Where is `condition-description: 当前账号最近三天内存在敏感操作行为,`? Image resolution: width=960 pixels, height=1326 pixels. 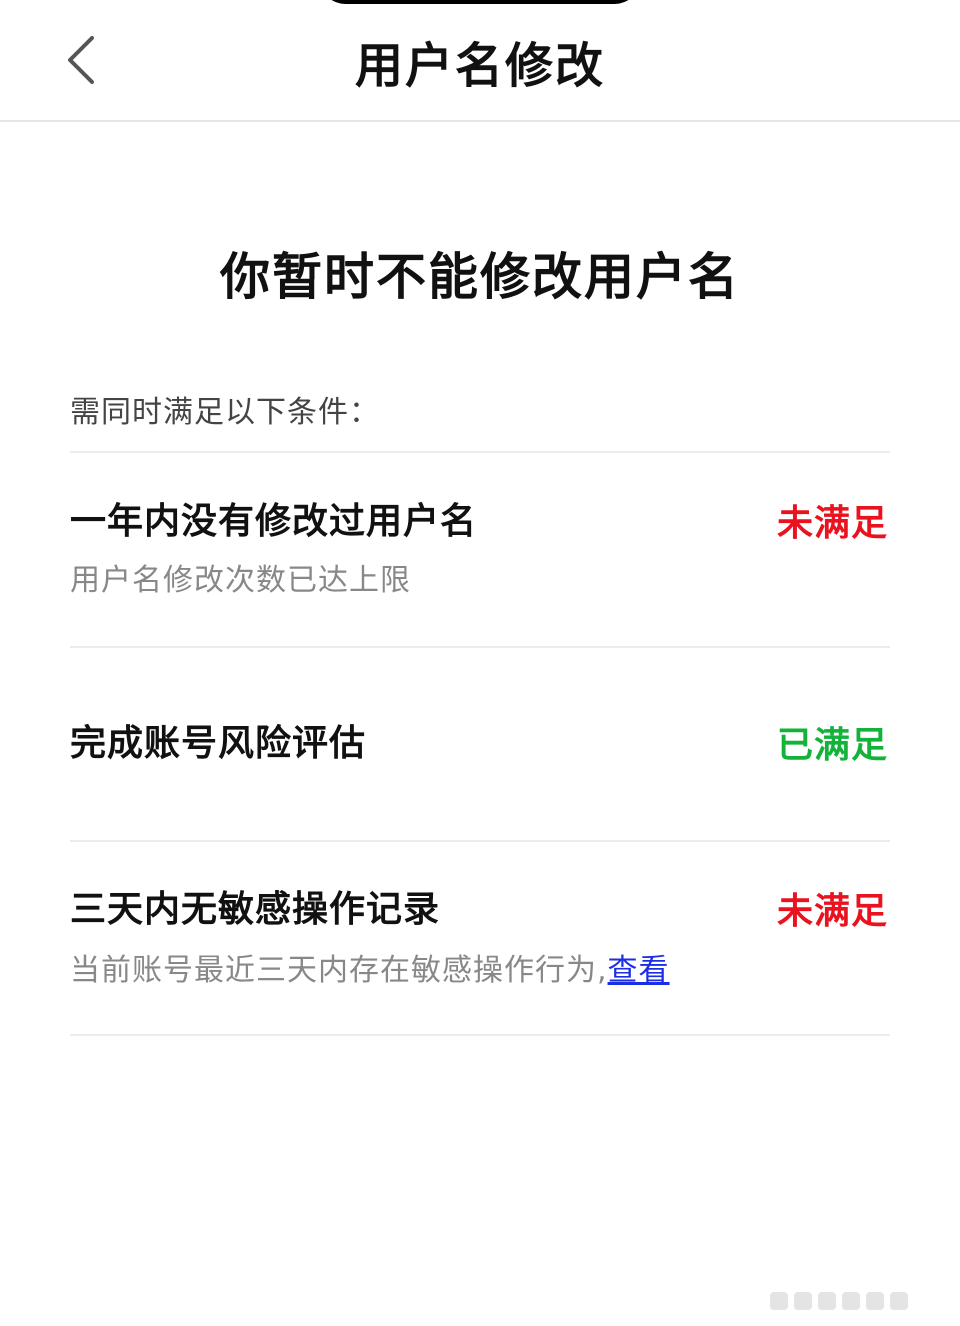
condition-description: 当前账号最近三天内存在敏感操作行为, is located at coordinates (339, 970).